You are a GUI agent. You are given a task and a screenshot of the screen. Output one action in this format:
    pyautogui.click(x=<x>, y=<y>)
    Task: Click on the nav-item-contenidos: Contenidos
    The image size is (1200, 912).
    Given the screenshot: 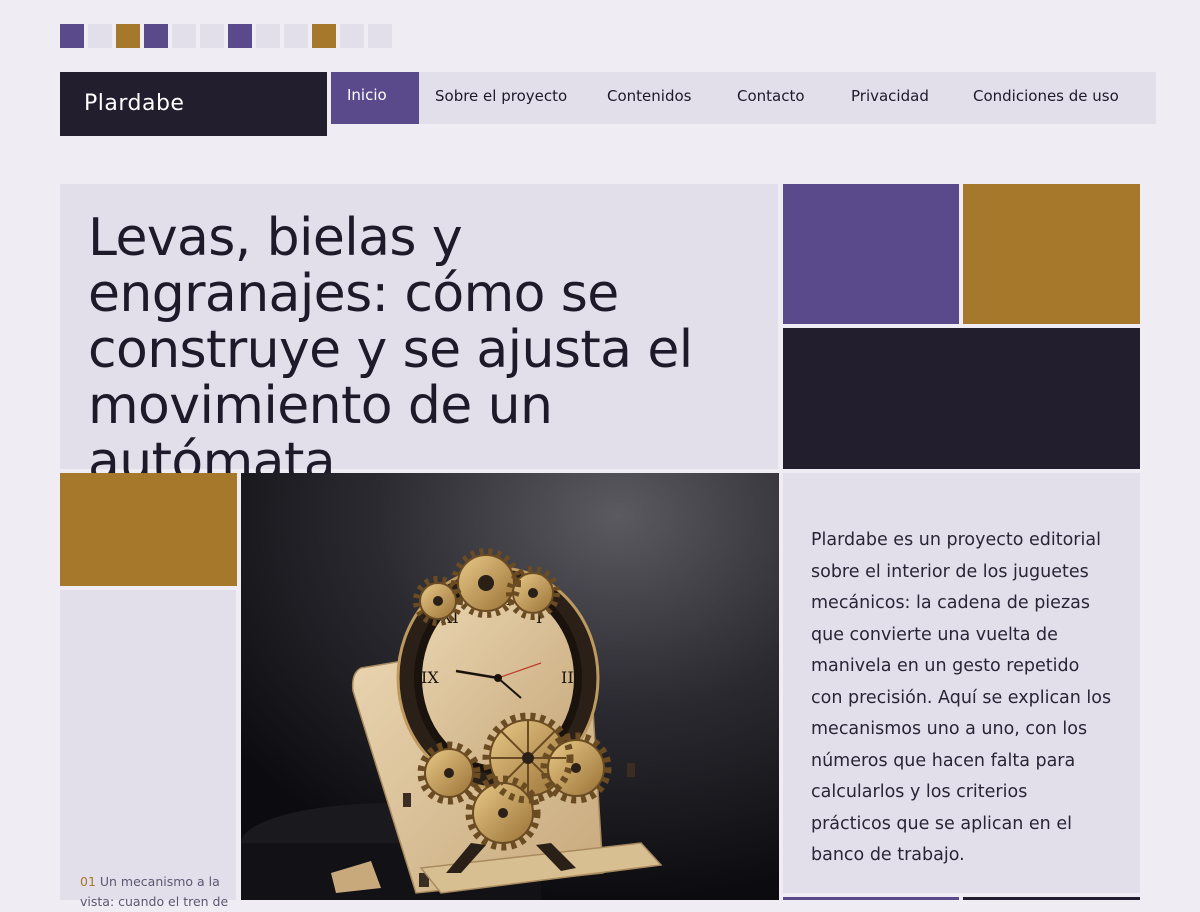 What is the action you would take?
    pyautogui.click(x=662, y=98)
    